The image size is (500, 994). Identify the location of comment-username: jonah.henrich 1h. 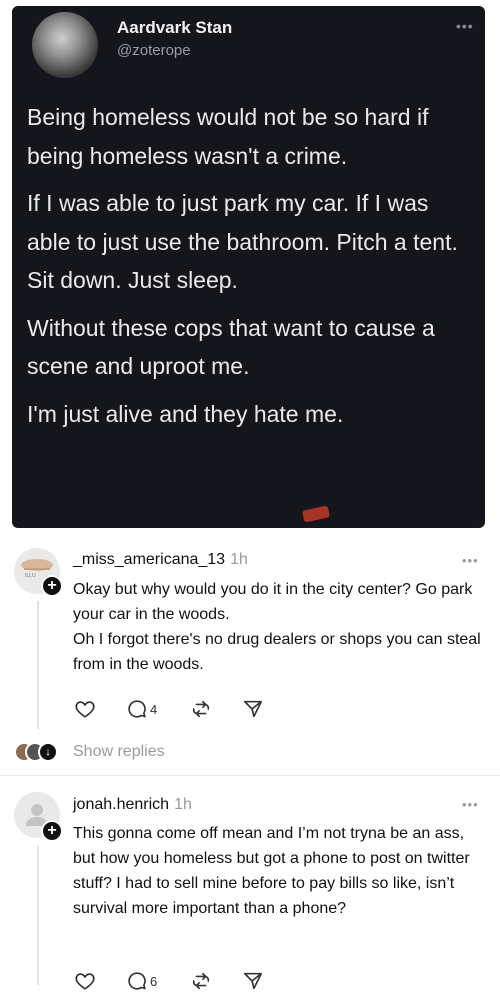
(132, 805).